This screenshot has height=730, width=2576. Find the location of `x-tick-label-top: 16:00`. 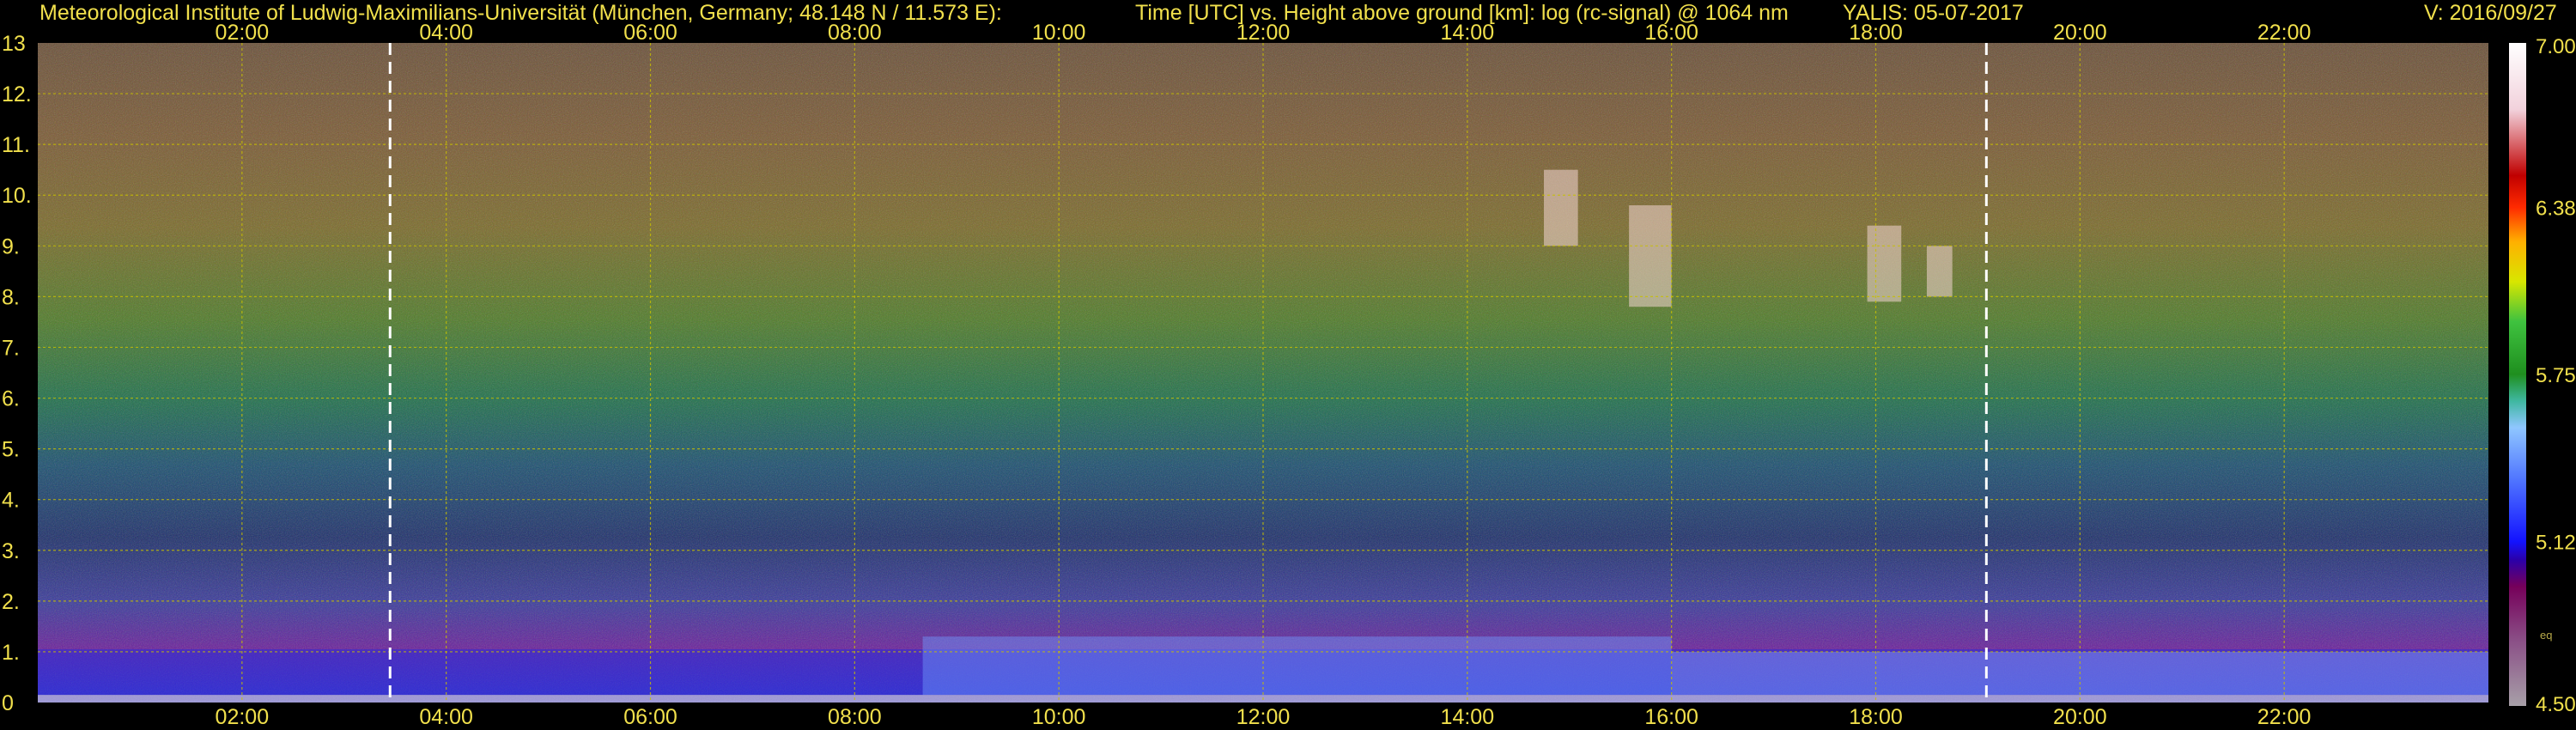

x-tick-label-top: 16:00 is located at coordinates (1671, 33).